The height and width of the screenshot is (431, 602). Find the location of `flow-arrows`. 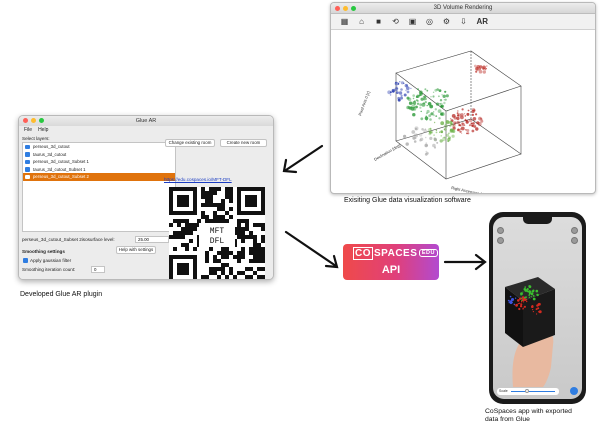

flow-arrows is located at coordinates (384, 207).